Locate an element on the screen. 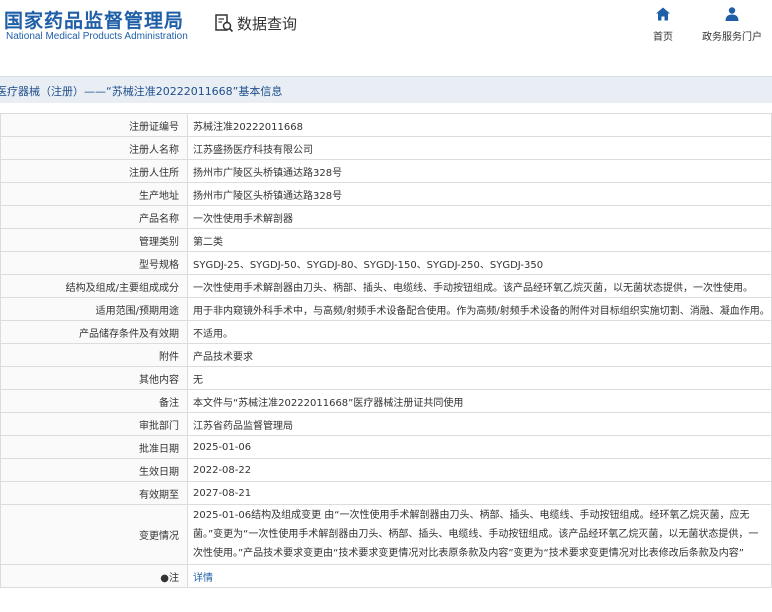  row-key: 结构及组成/主要组成成分 is located at coordinates (94, 286).